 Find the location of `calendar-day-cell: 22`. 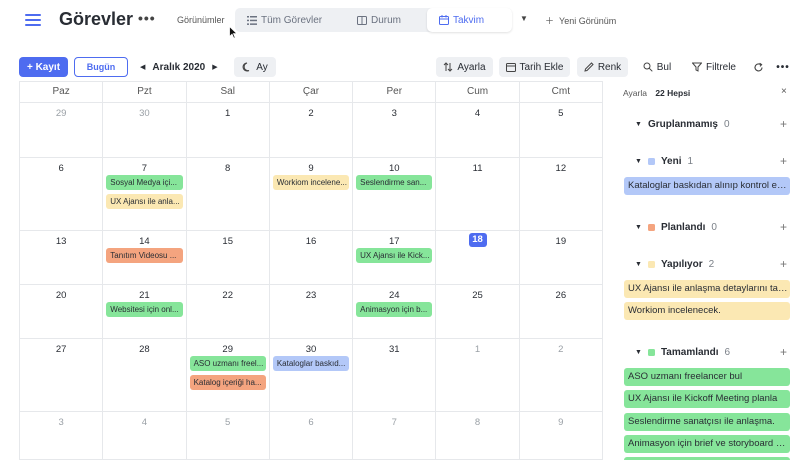

calendar-day-cell: 22 is located at coordinates (228, 311).